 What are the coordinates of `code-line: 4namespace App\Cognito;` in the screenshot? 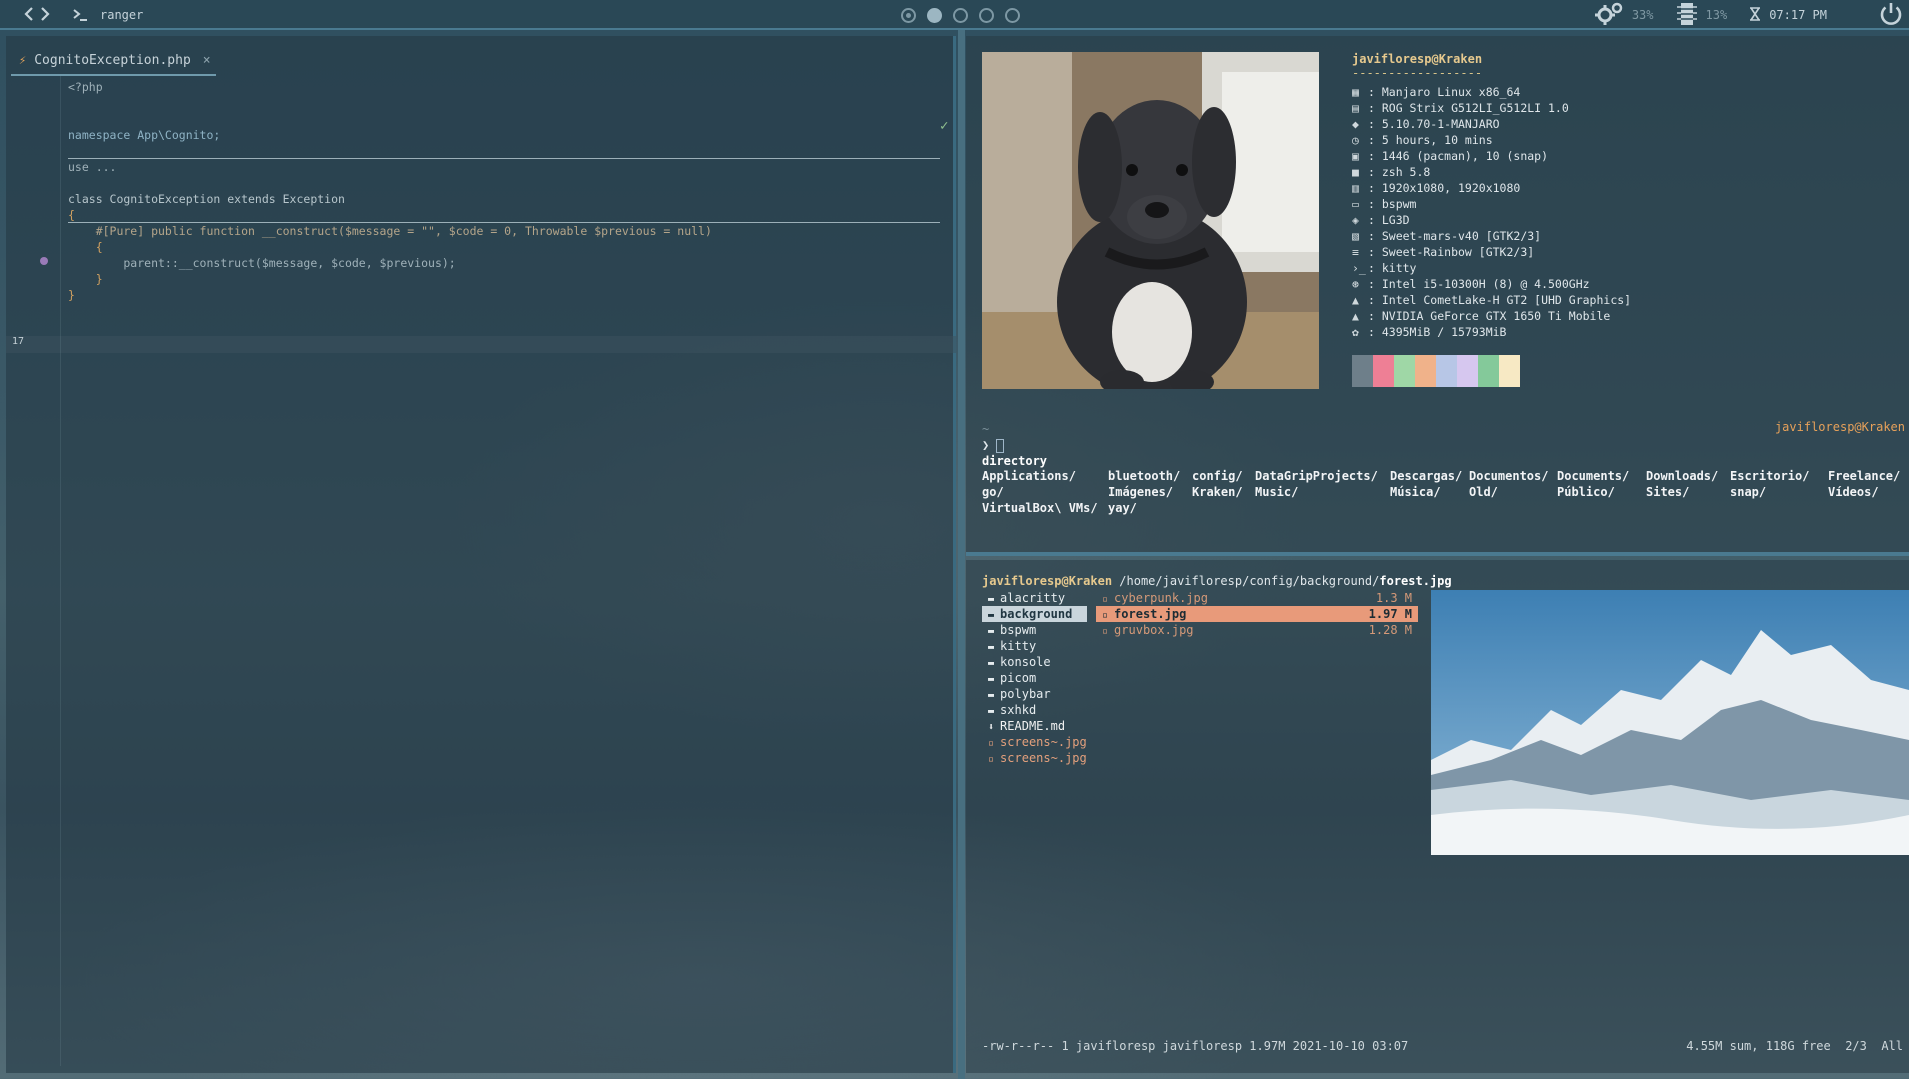 It's located at (481, 136).